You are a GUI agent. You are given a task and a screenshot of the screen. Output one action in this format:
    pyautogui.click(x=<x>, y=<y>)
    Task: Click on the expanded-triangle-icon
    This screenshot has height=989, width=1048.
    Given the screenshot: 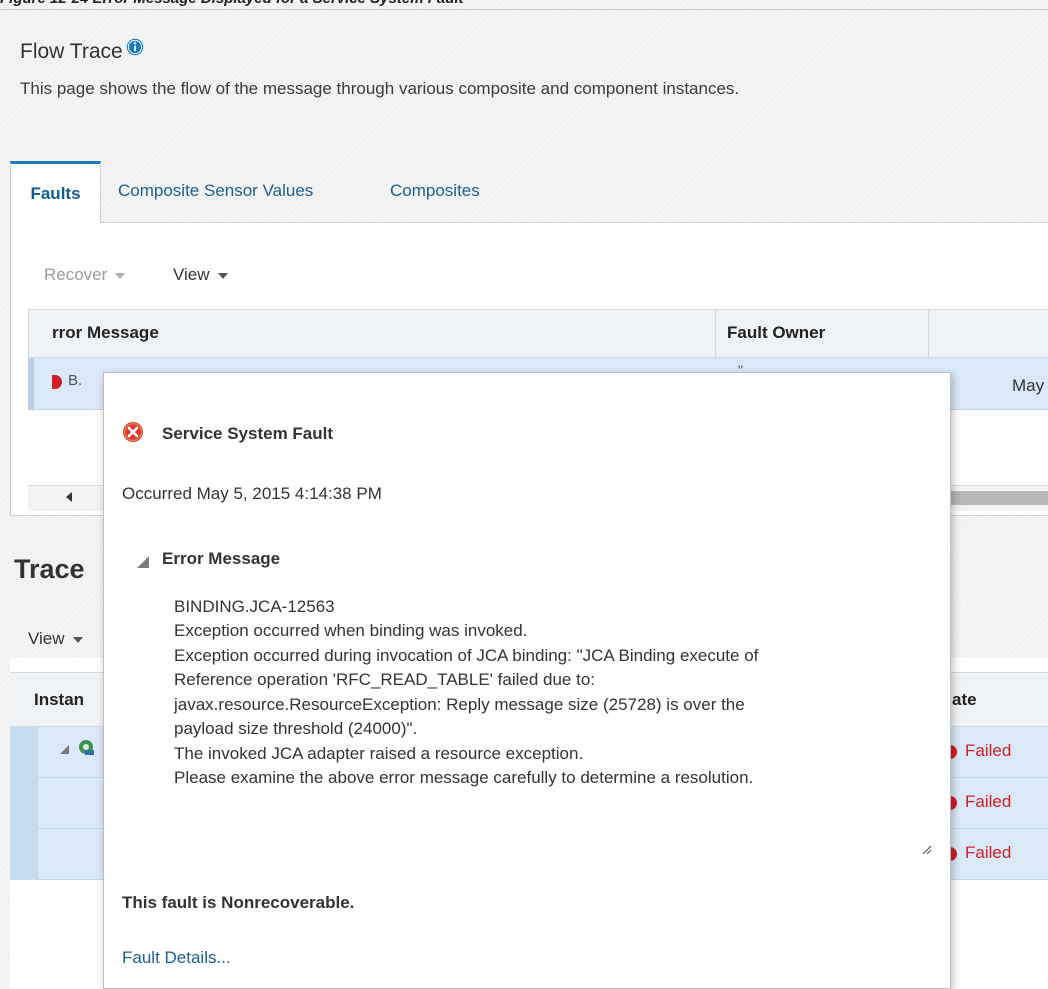 What is the action you would take?
    pyautogui.click(x=143, y=562)
    